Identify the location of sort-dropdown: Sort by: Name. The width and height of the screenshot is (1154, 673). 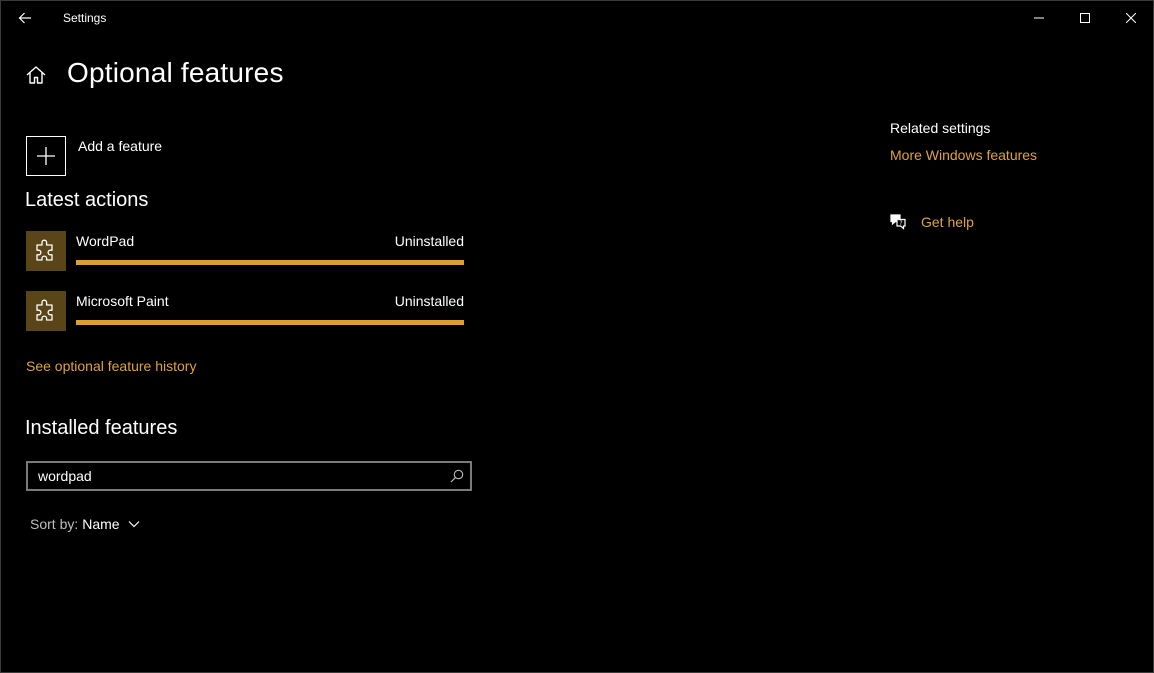
(85, 524).